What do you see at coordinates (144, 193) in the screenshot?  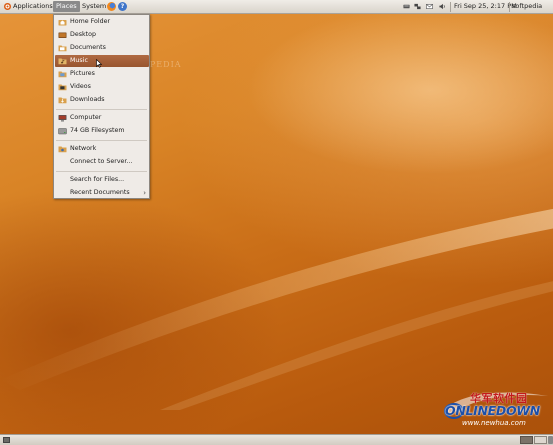 I see `submenu-arrow-icon: ›` at bounding box center [144, 193].